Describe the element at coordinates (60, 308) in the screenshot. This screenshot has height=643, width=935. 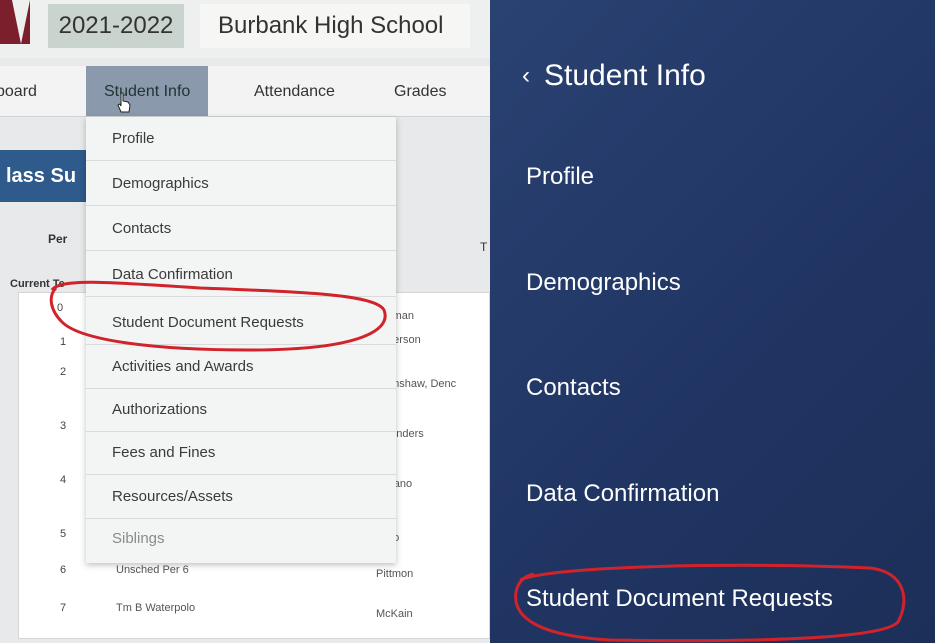
I see `row-period: 0` at that location.